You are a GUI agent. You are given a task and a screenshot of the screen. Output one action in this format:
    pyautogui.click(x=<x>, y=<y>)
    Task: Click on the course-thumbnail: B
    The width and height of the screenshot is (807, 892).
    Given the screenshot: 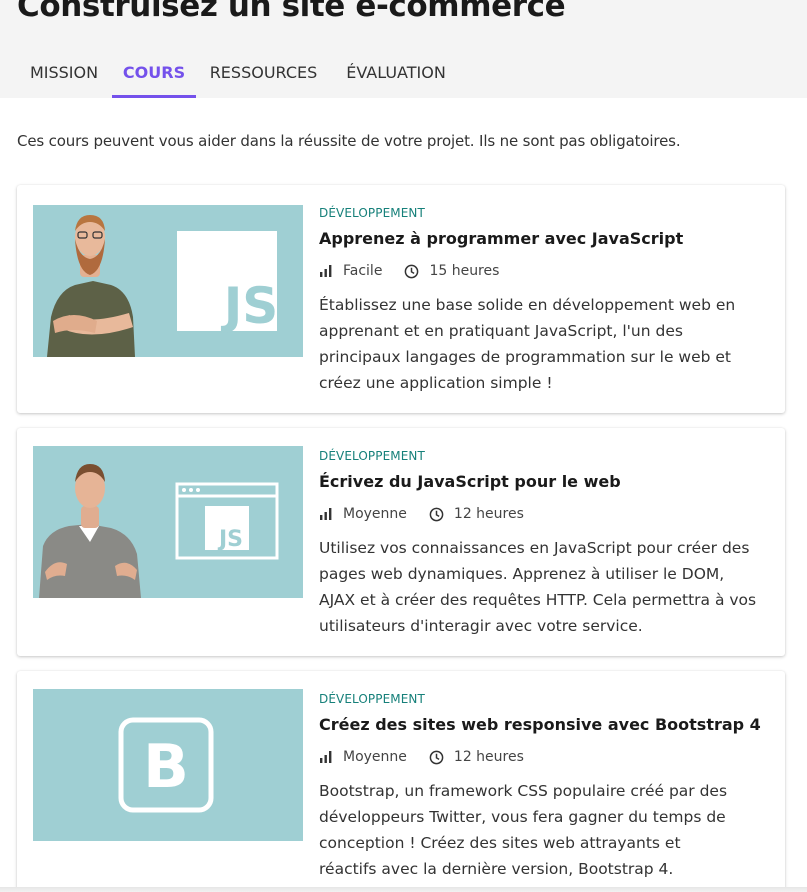 What is the action you would take?
    pyautogui.click(x=168, y=765)
    